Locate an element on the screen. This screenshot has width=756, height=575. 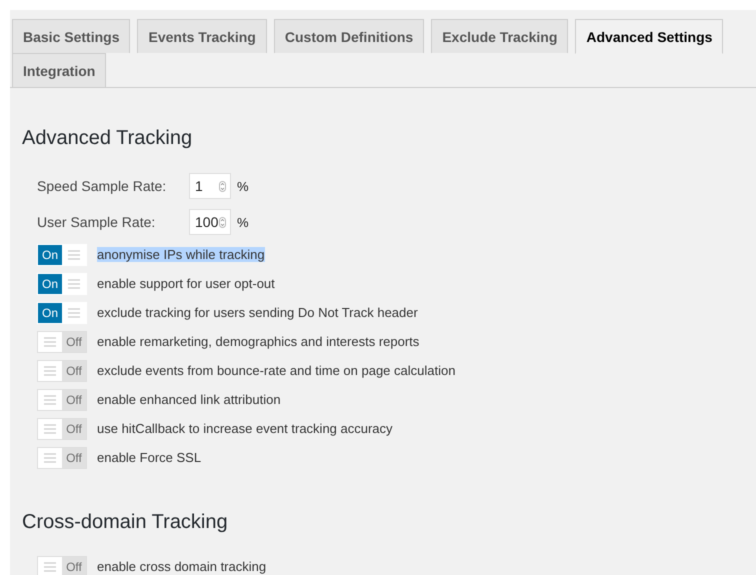
section-heading: Advanced Tracking is located at coordinates (108, 138).